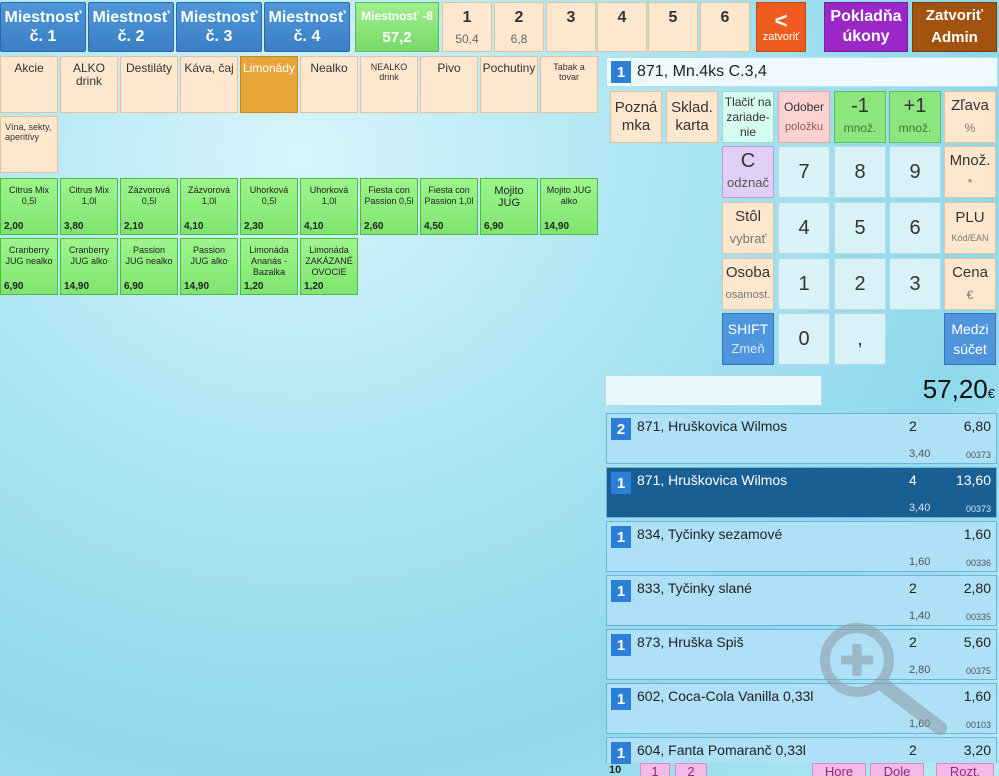  Describe the element at coordinates (748, 161) in the screenshot. I see `clear-label: C` at that location.